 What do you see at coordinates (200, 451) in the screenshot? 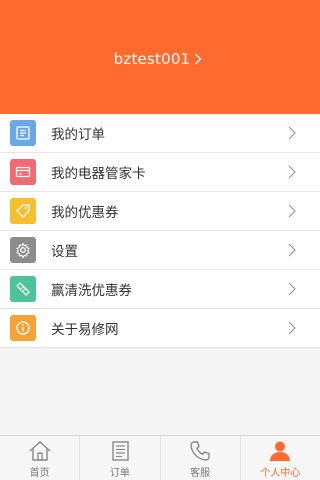
I see `phone-icon` at bounding box center [200, 451].